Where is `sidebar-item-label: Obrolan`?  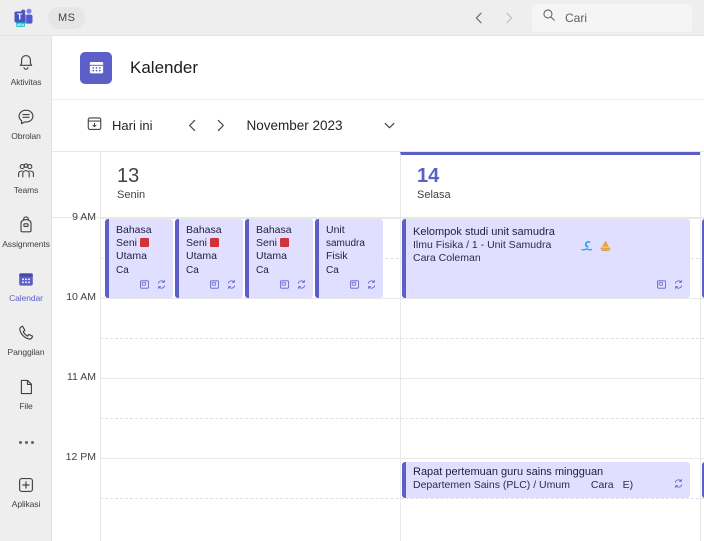 sidebar-item-label: Obrolan is located at coordinates (26, 135).